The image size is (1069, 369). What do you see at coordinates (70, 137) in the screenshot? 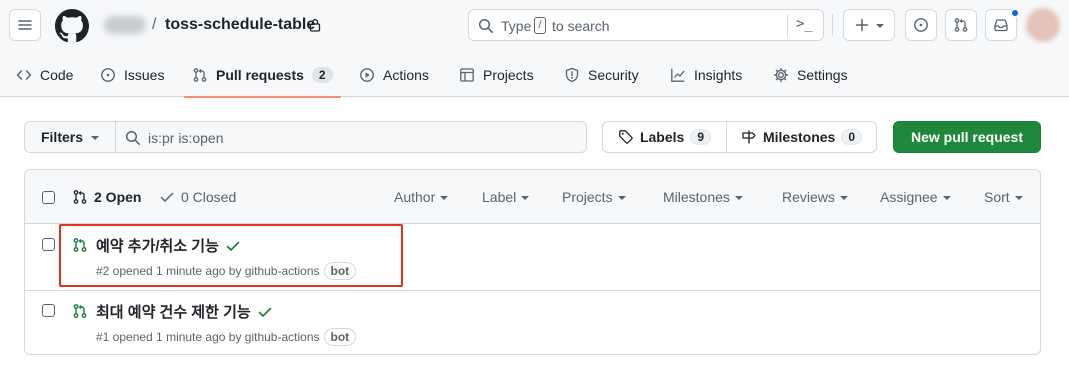
I see `filters-button: Filters` at bounding box center [70, 137].